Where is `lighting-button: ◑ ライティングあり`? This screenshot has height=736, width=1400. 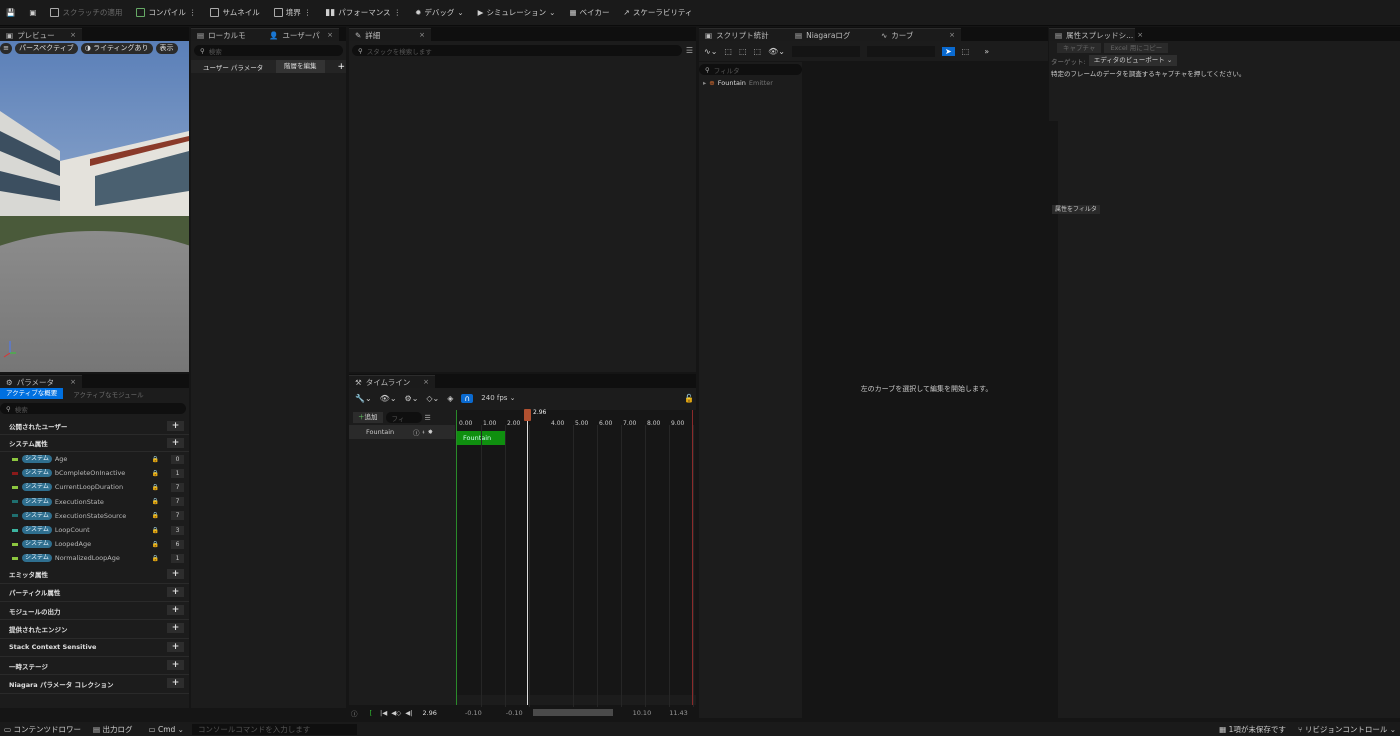
lighting-button: ◑ ライティングあり is located at coordinates (116, 48).